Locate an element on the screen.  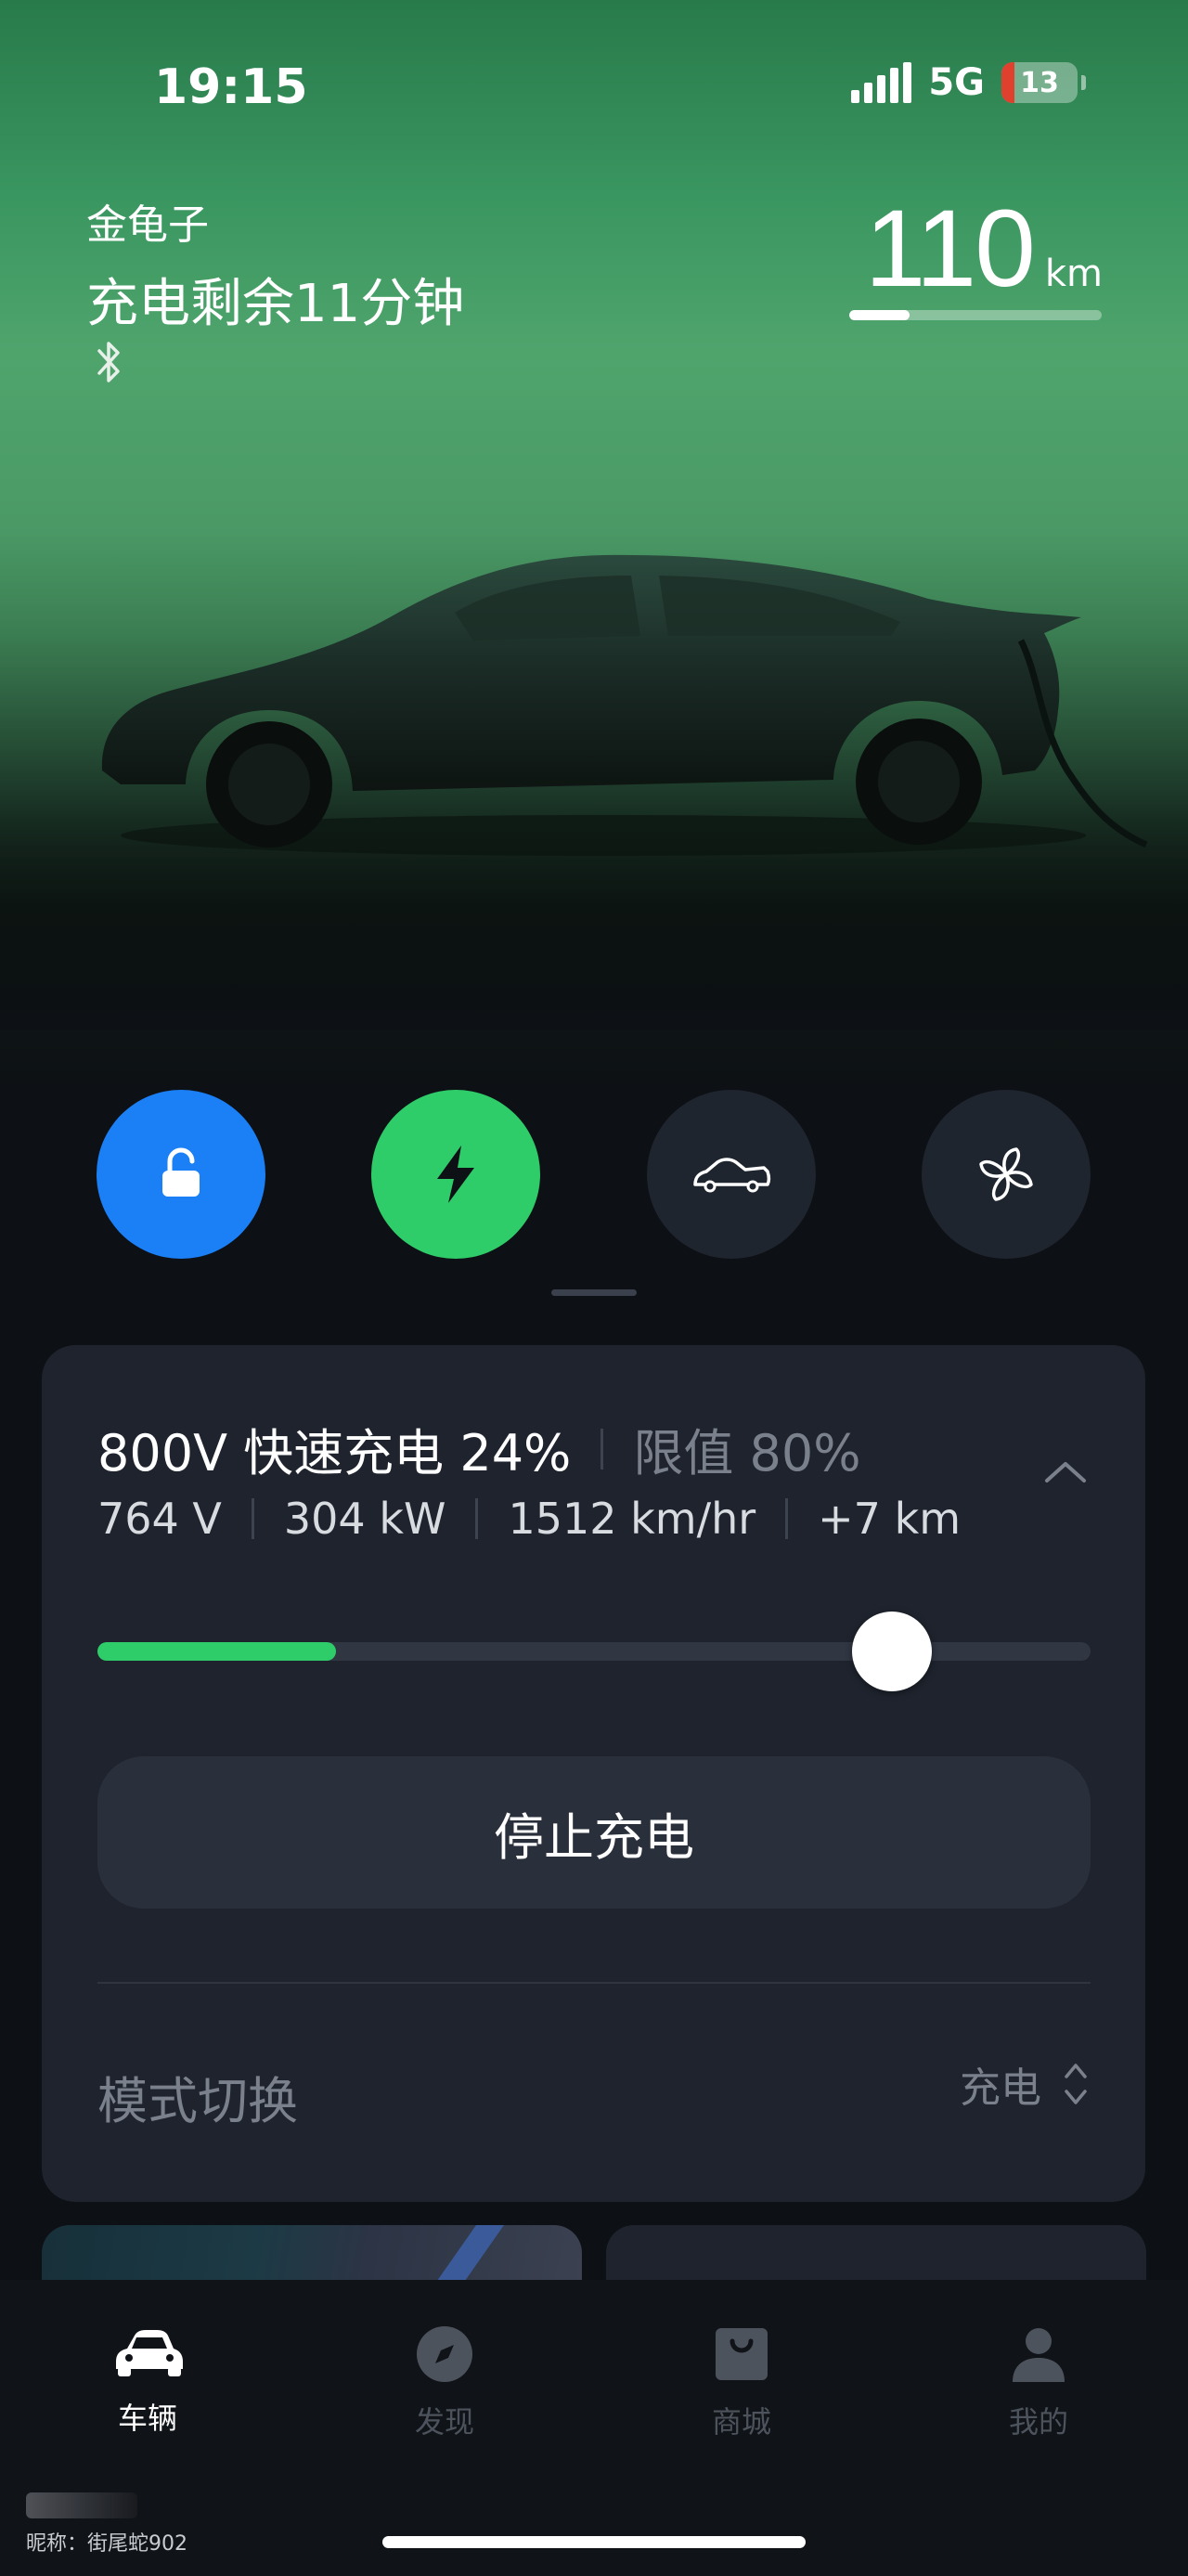
car-silhouette is located at coordinates (617, 707).